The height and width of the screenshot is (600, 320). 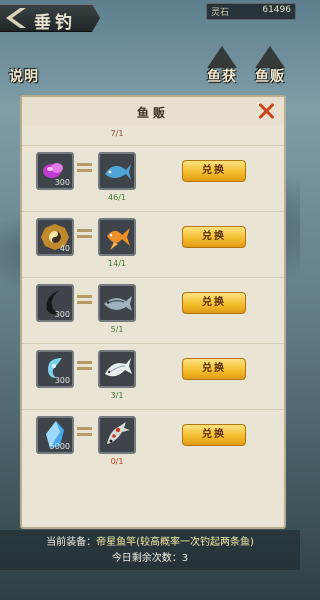 What do you see at coordinates (117, 461) in the screenshot?
I see `exchange-count: 0/1` at bounding box center [117, 461].